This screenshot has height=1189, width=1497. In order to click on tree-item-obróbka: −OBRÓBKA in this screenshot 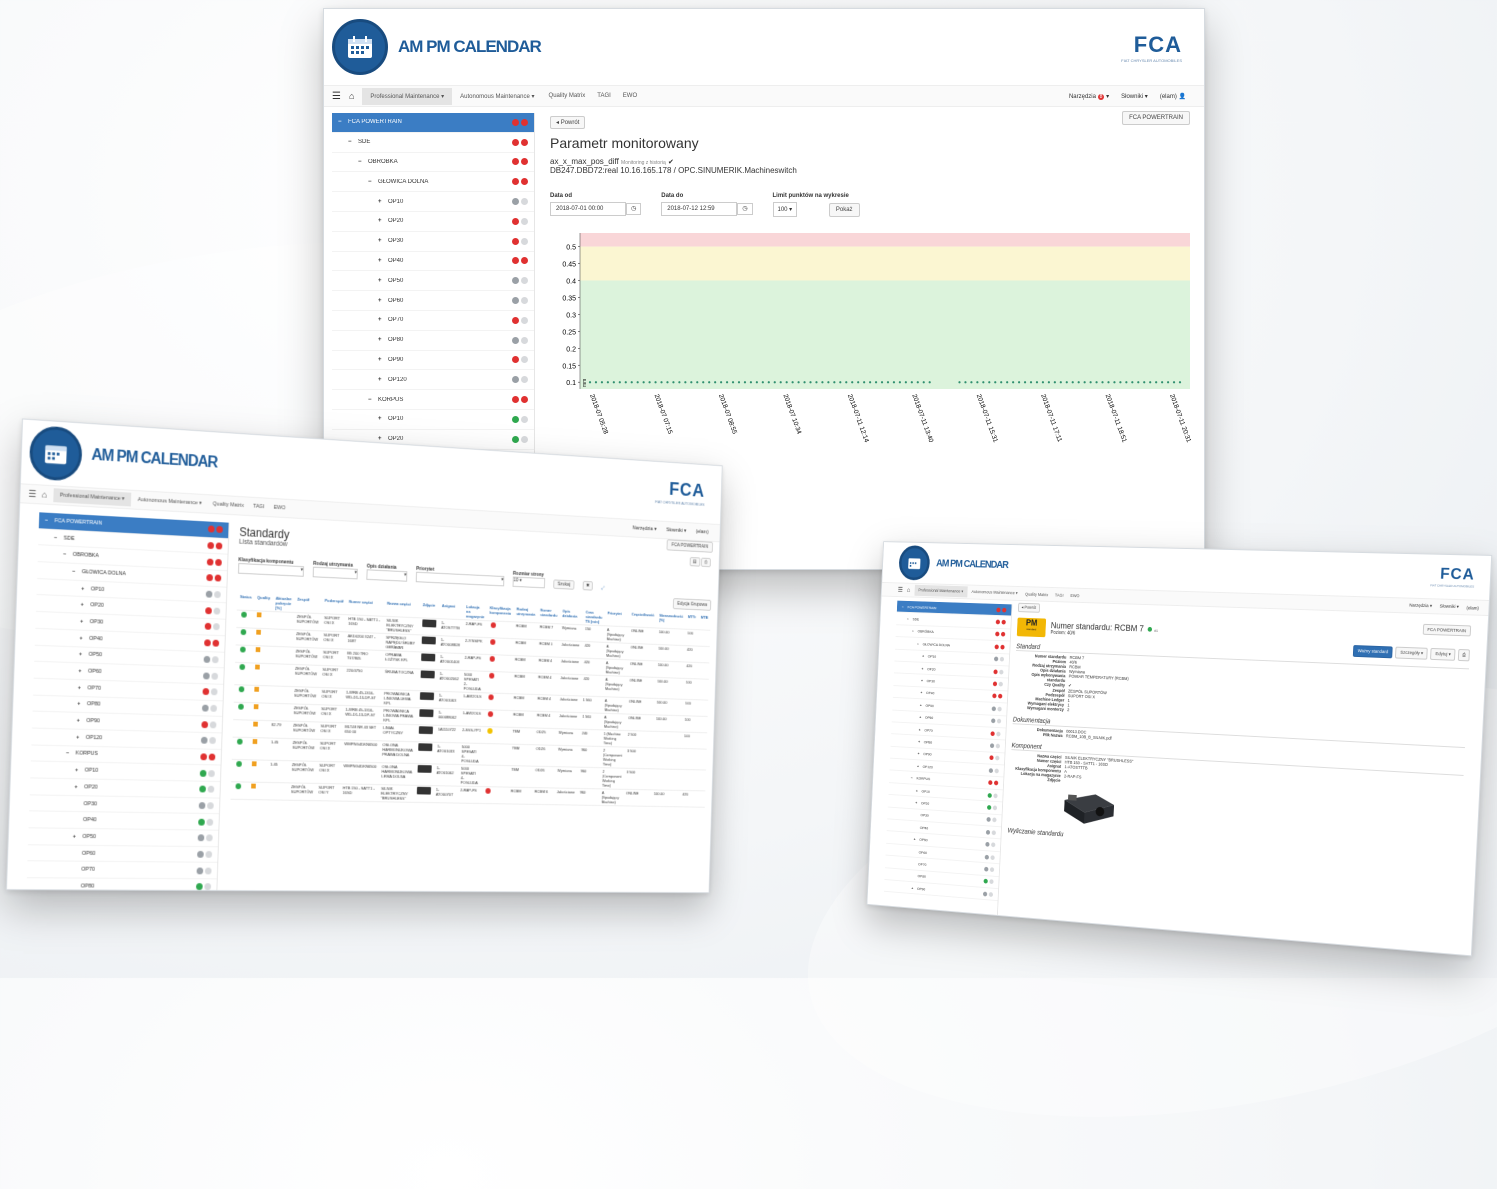, I will do `click(433, 163)`.